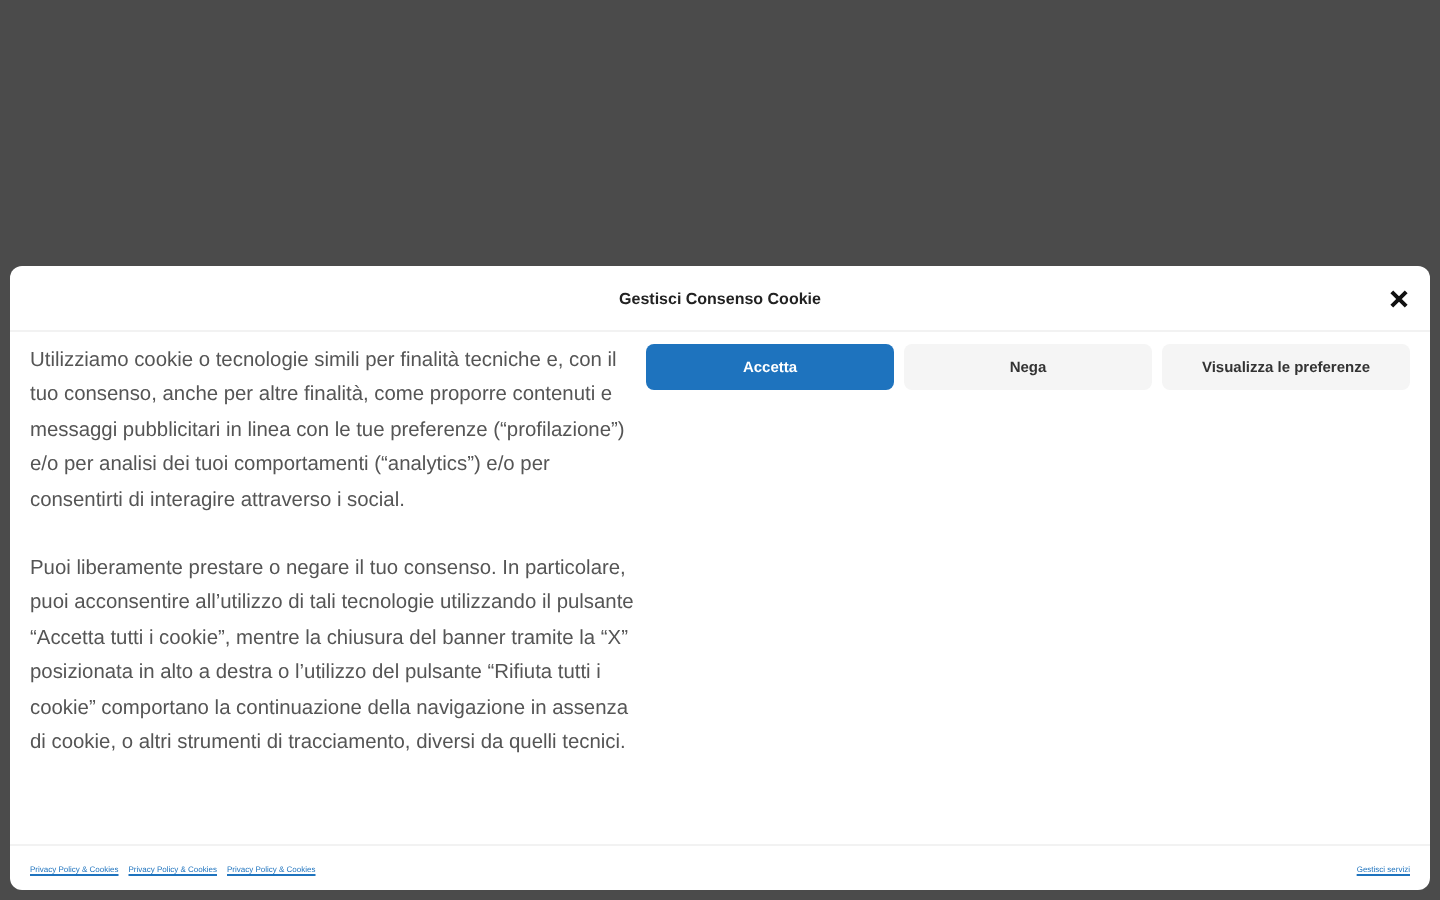 Image resolution: width=1440 pixels, height=900 pixels. What do you see at coordinates (720, 298) in the screenshot?
I see `dialog-title: Gestisci Consenso Cookie` at bounding box center [720, 298].